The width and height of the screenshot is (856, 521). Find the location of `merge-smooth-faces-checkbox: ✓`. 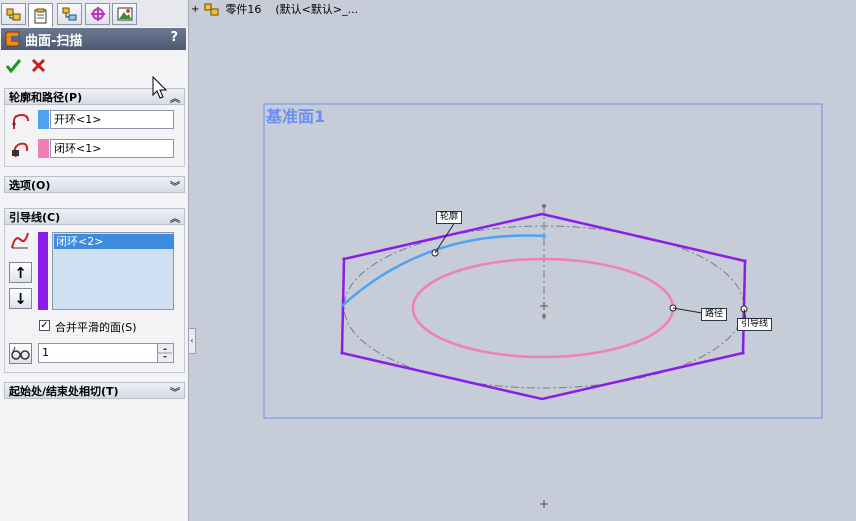

merge-smooth-faces-checkbox: ✓ is located at coordinates (44, 325).